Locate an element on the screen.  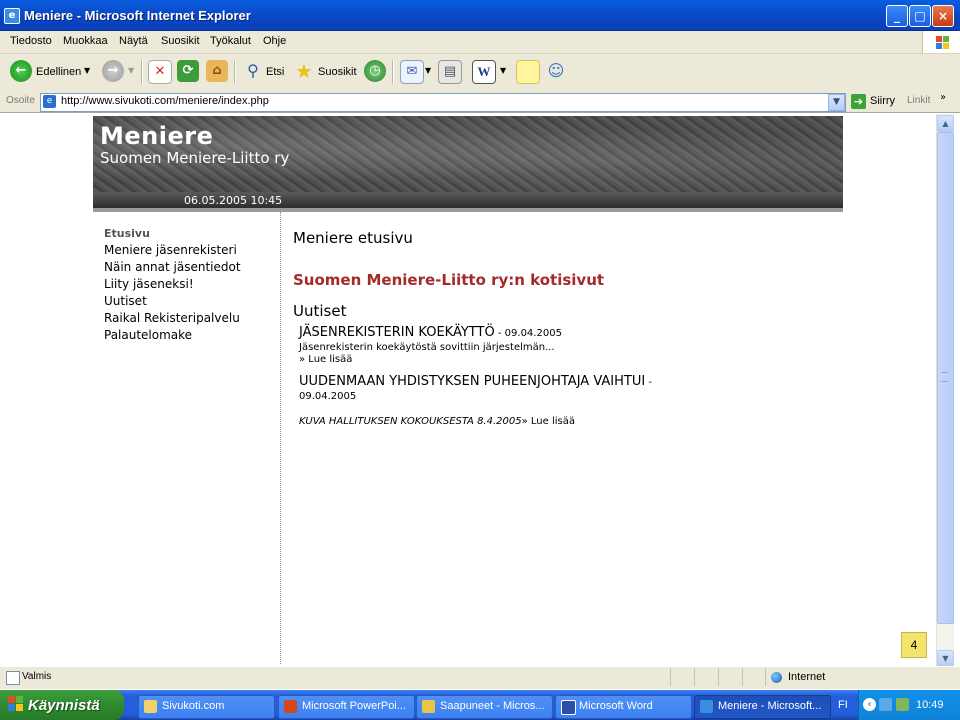
refresh-icon: ⟳ is located at coordinates (188, 71).